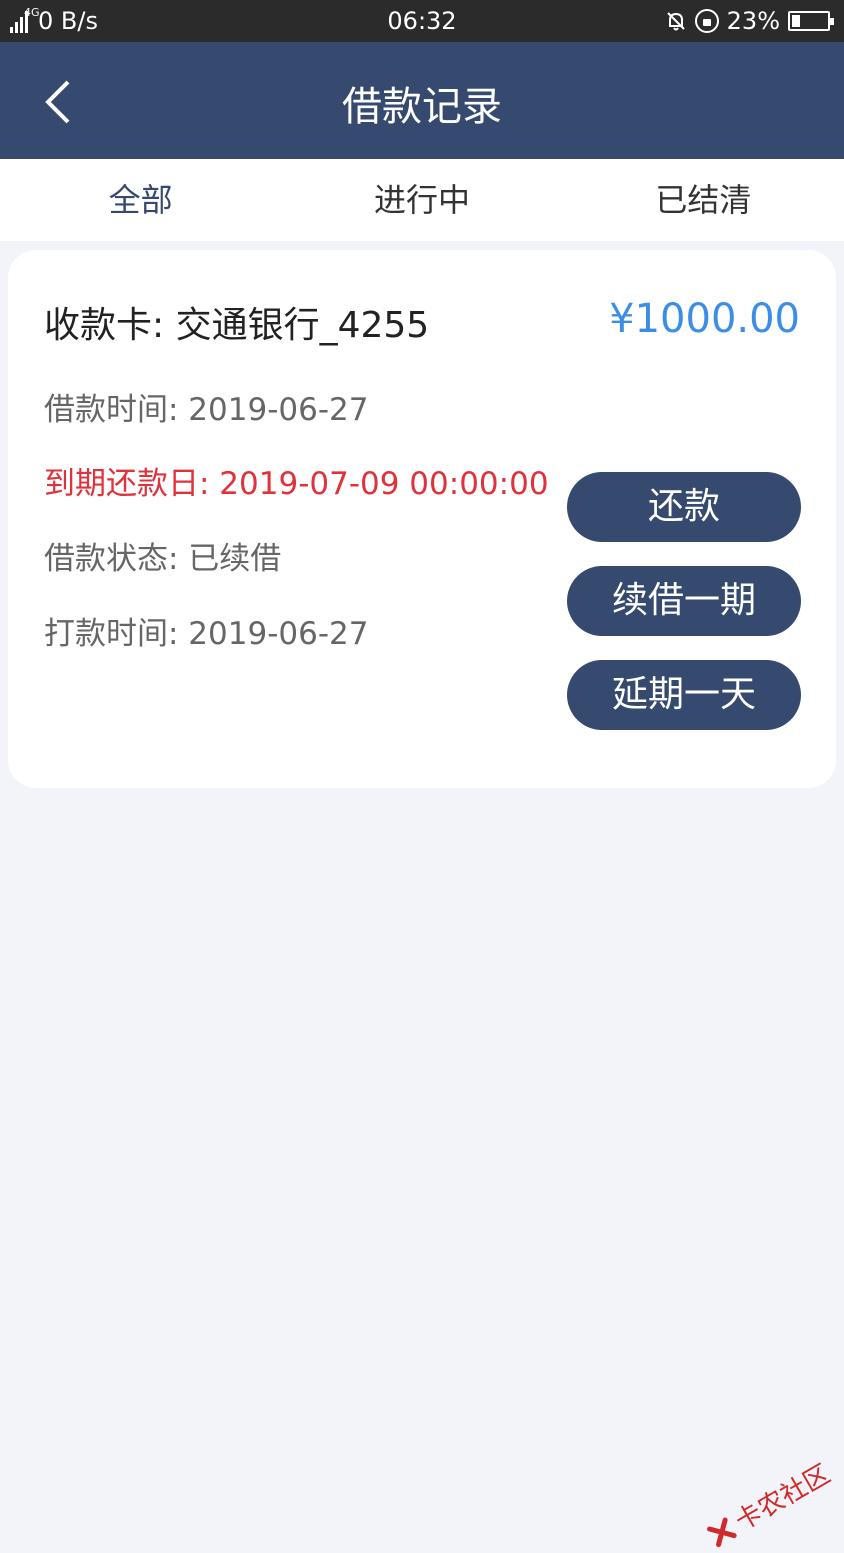  Describe the element at coordinates (206, 634) in the screenshot. I see `payout-time: 打款时间: 2019-06-27` at that location.